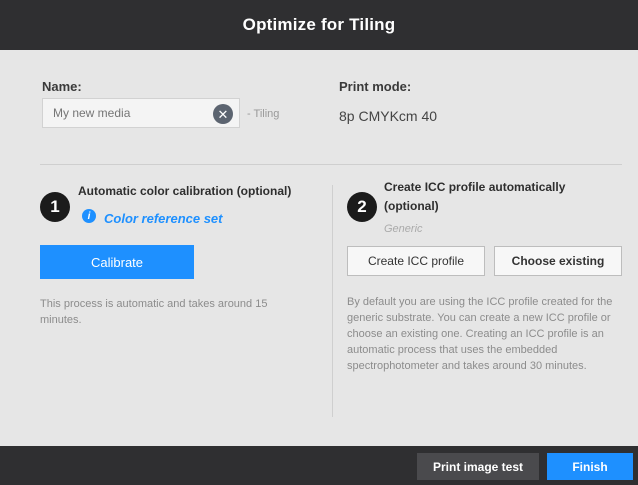 The height and width of the screenshot is (485, 638). I want to click on finish-button: Finish, so click(590, 466).